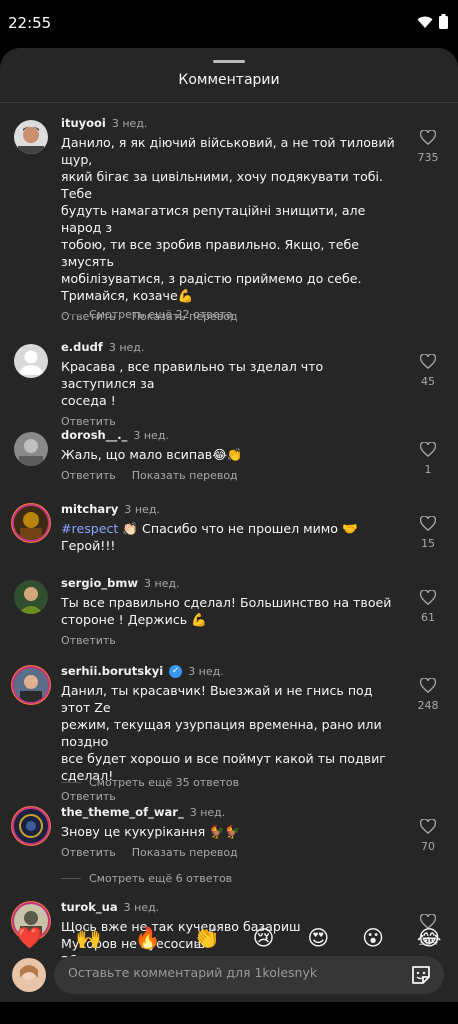  I want to click on verified-badge-icon: ✓, so click(176, 671).